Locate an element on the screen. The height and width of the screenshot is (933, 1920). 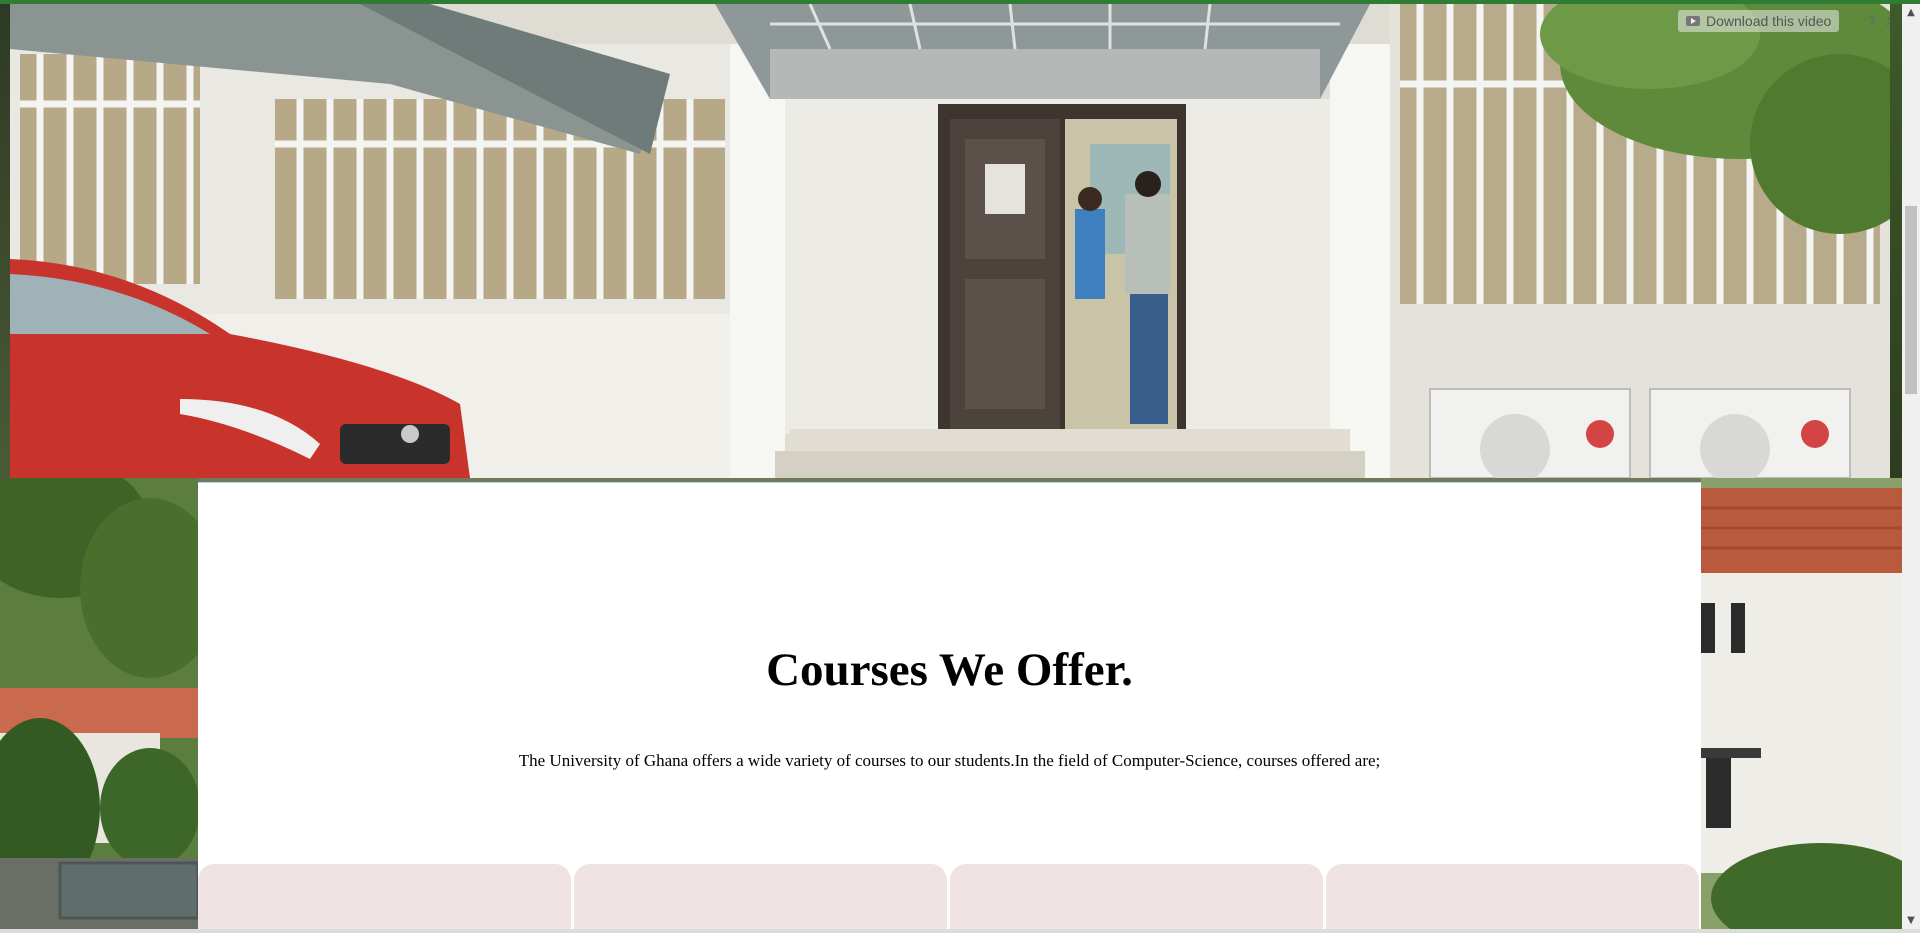
hero-right-edge is located at coordinates (1896, 241).